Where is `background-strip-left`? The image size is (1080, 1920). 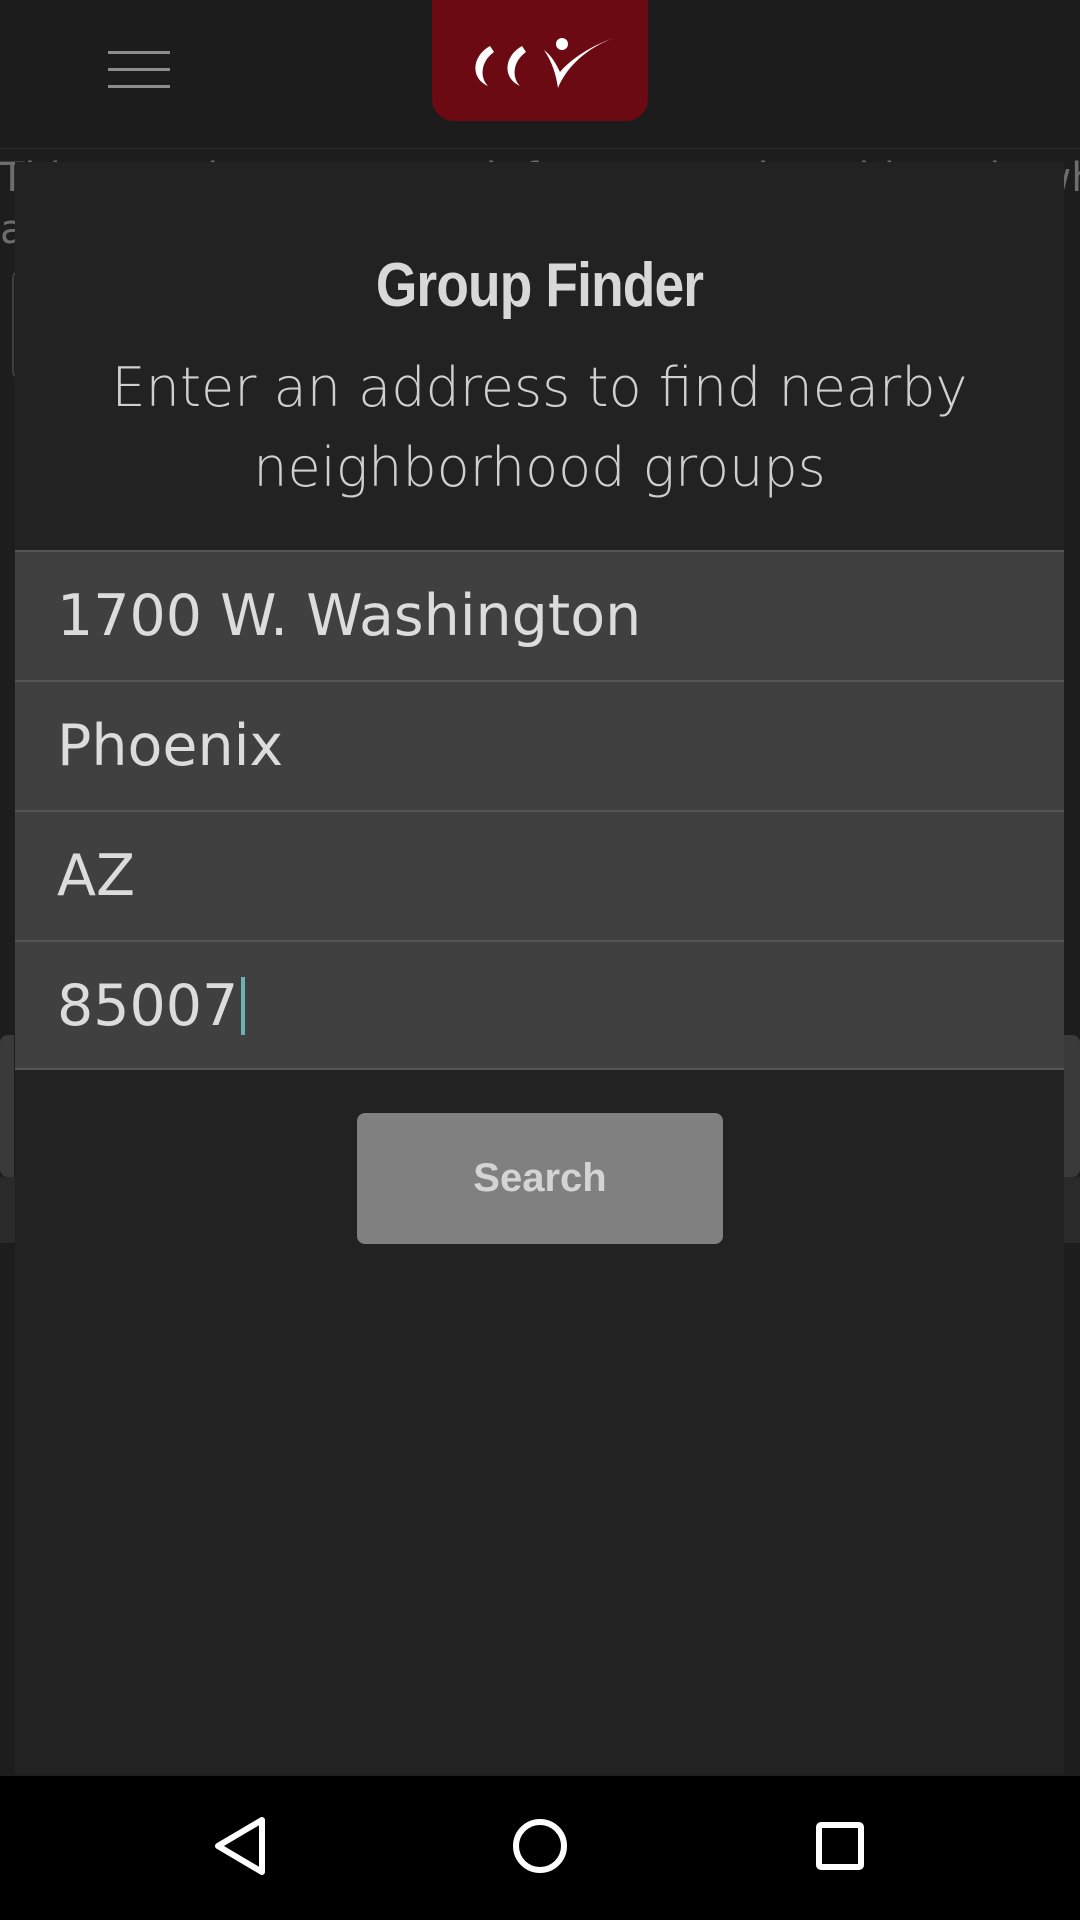
background-strip-left is located at coordinates (7, 1106).